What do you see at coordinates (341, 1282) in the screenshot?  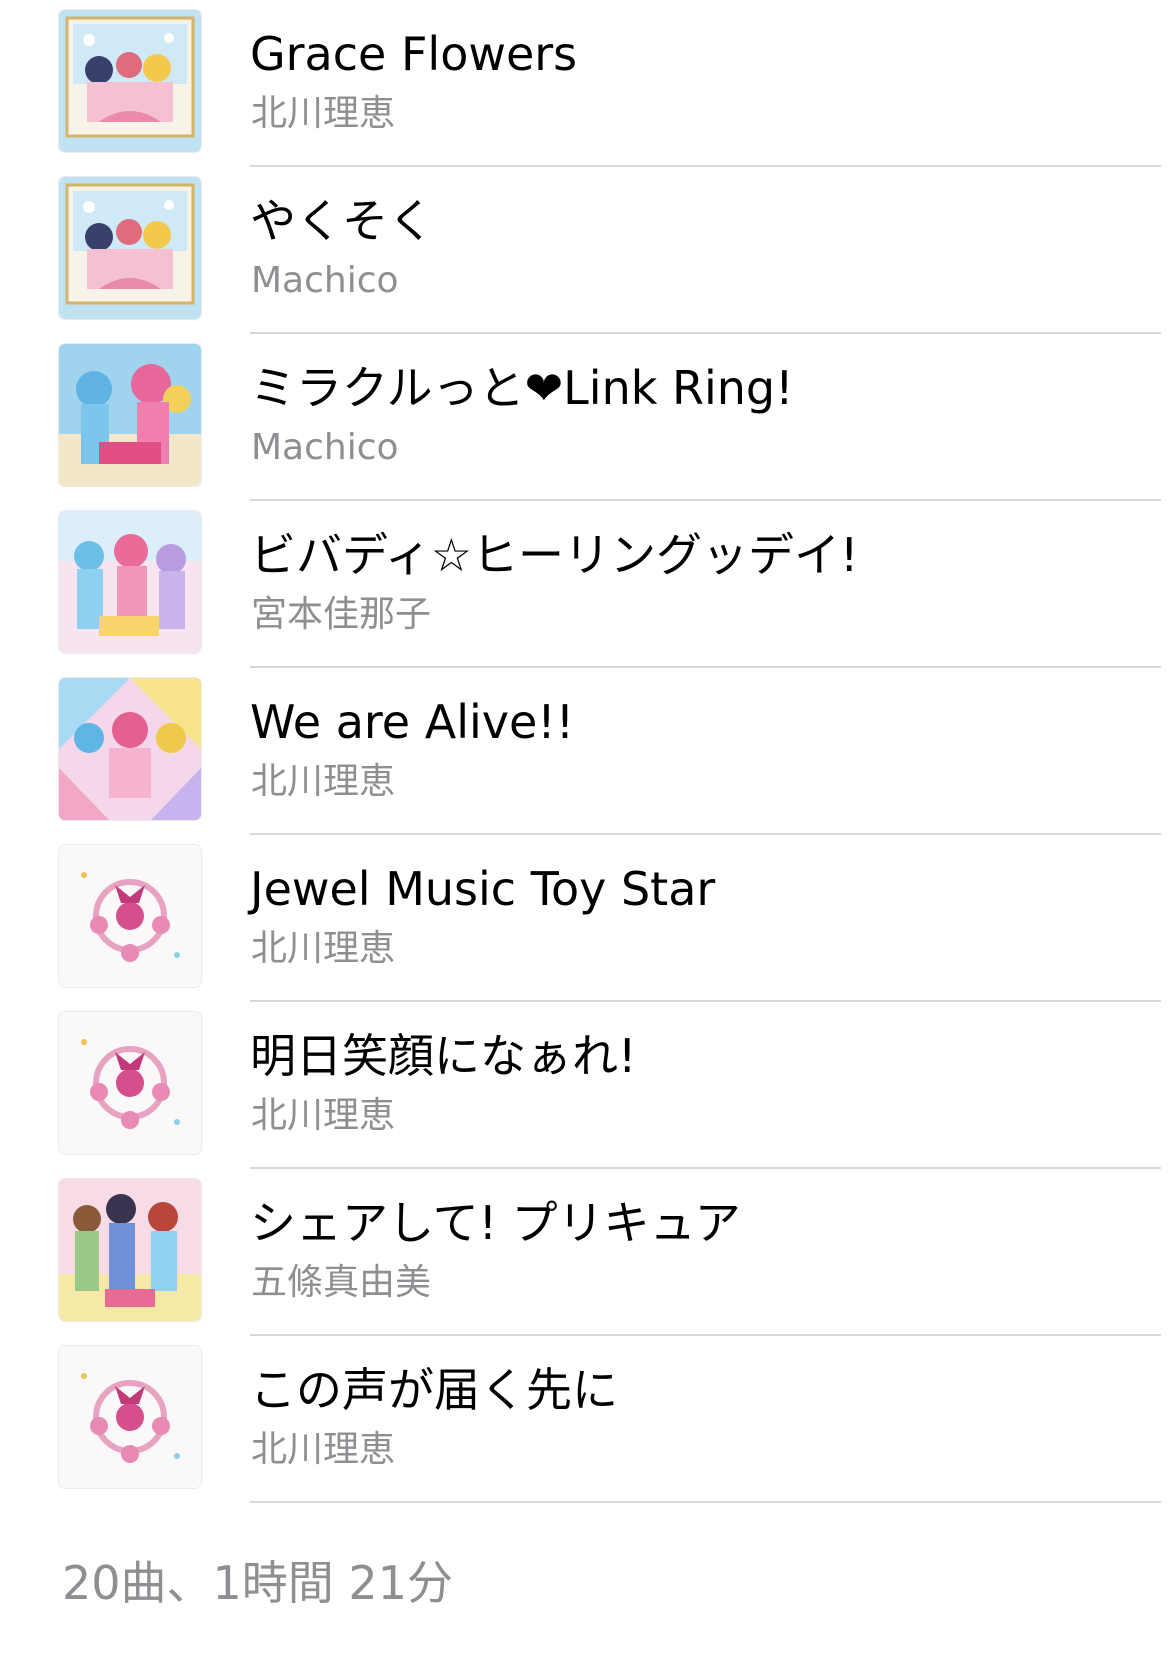 I see `track-artist: 五條真由美` at bounding box center [341, 1282].